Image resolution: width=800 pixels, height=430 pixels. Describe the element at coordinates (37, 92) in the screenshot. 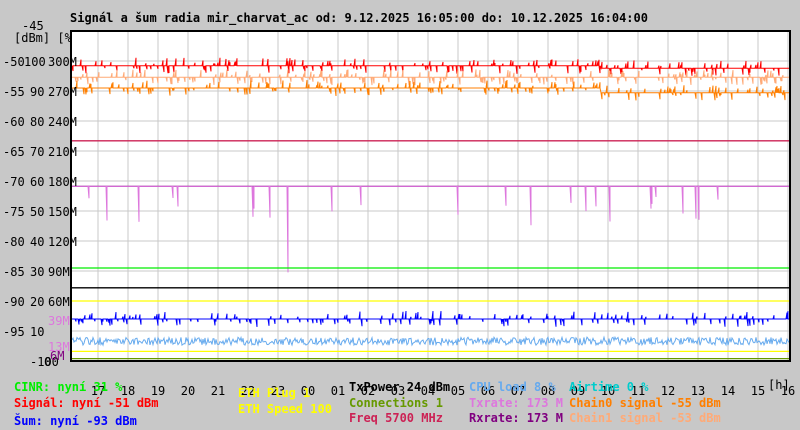

I see `y-tick-pct: 90` at that location.